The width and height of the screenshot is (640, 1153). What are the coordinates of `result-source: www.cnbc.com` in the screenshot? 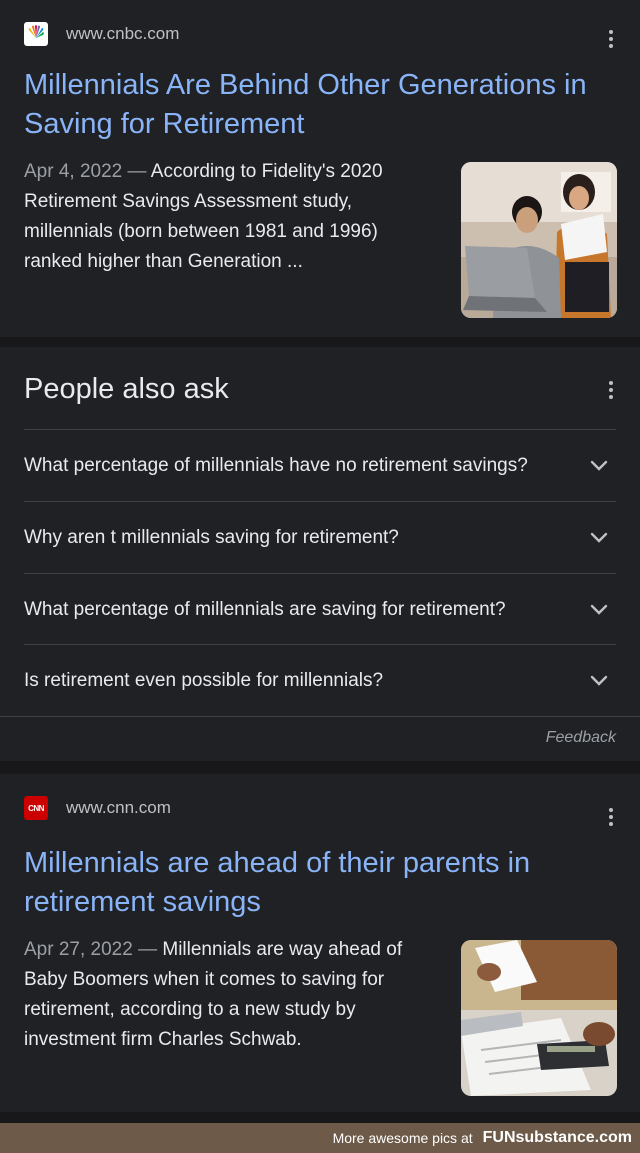 It's located at (101, 34).